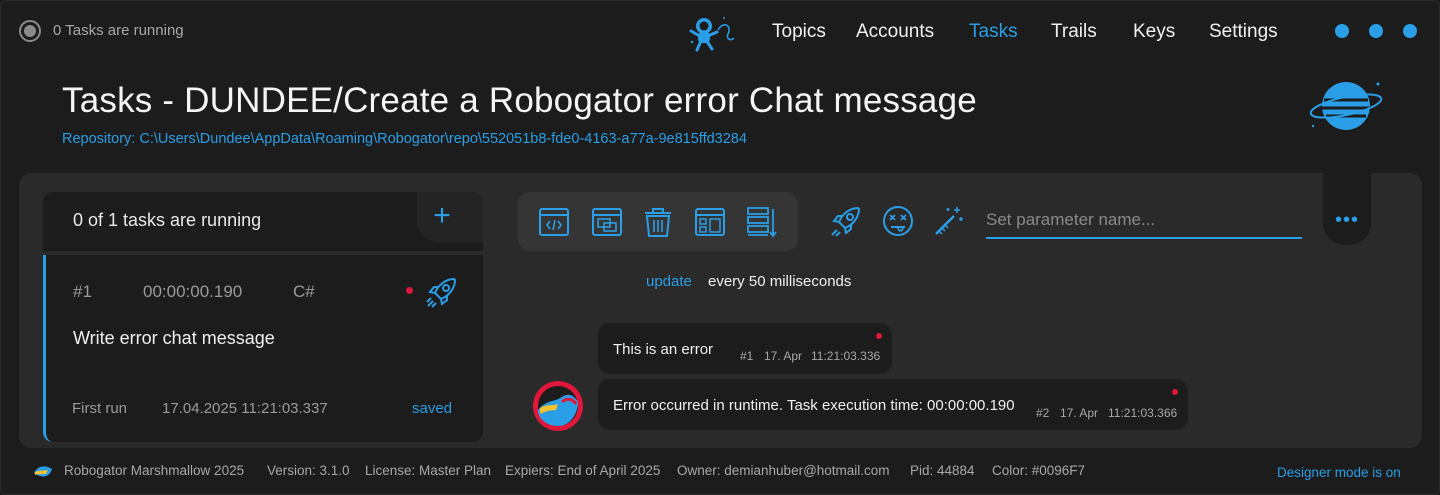 The image size is (1440, 495). I want to click on nav-keys: Keys, so click(1154, 32).